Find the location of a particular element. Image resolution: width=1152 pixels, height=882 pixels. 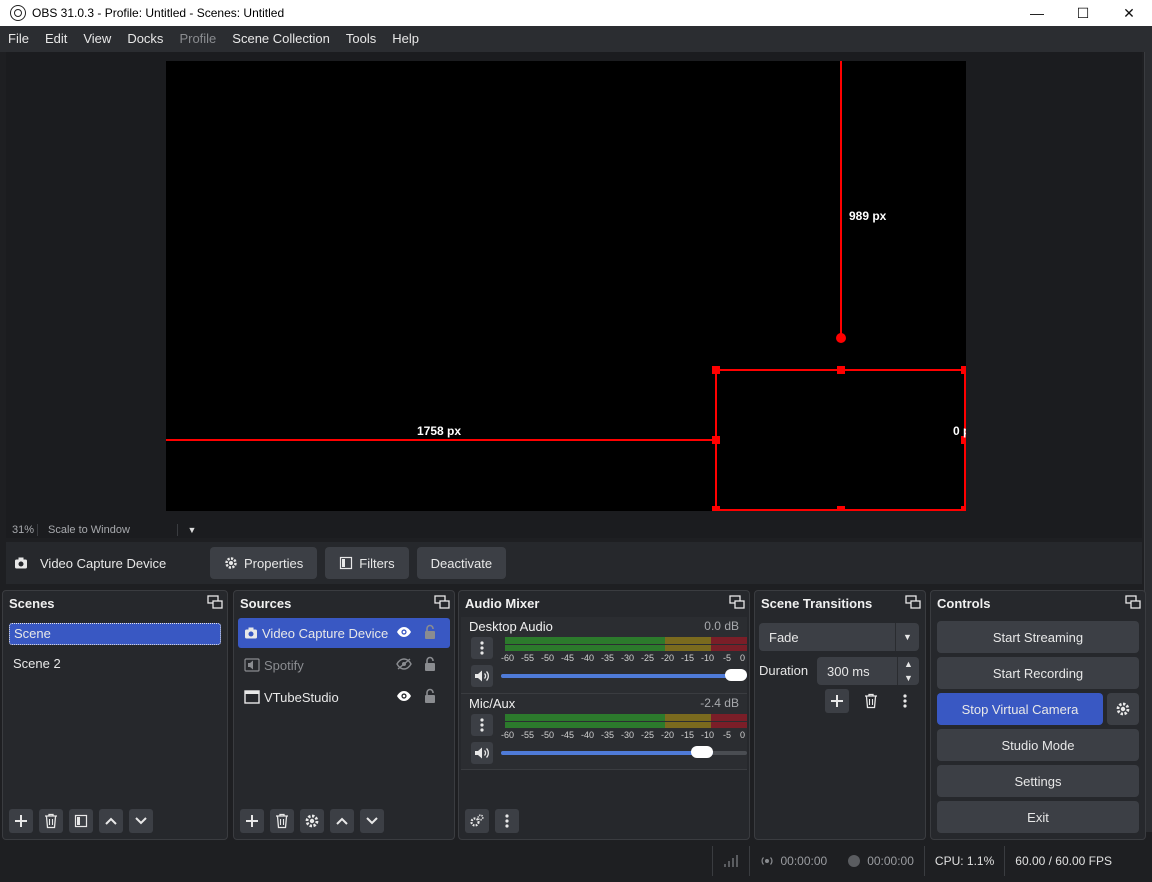

resize-handle-t is located at coordinates (841, 370).